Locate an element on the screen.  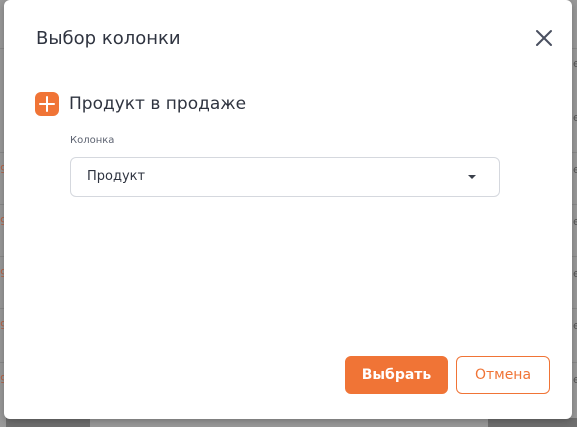
plus-icon is located at coordinates (47, 104).